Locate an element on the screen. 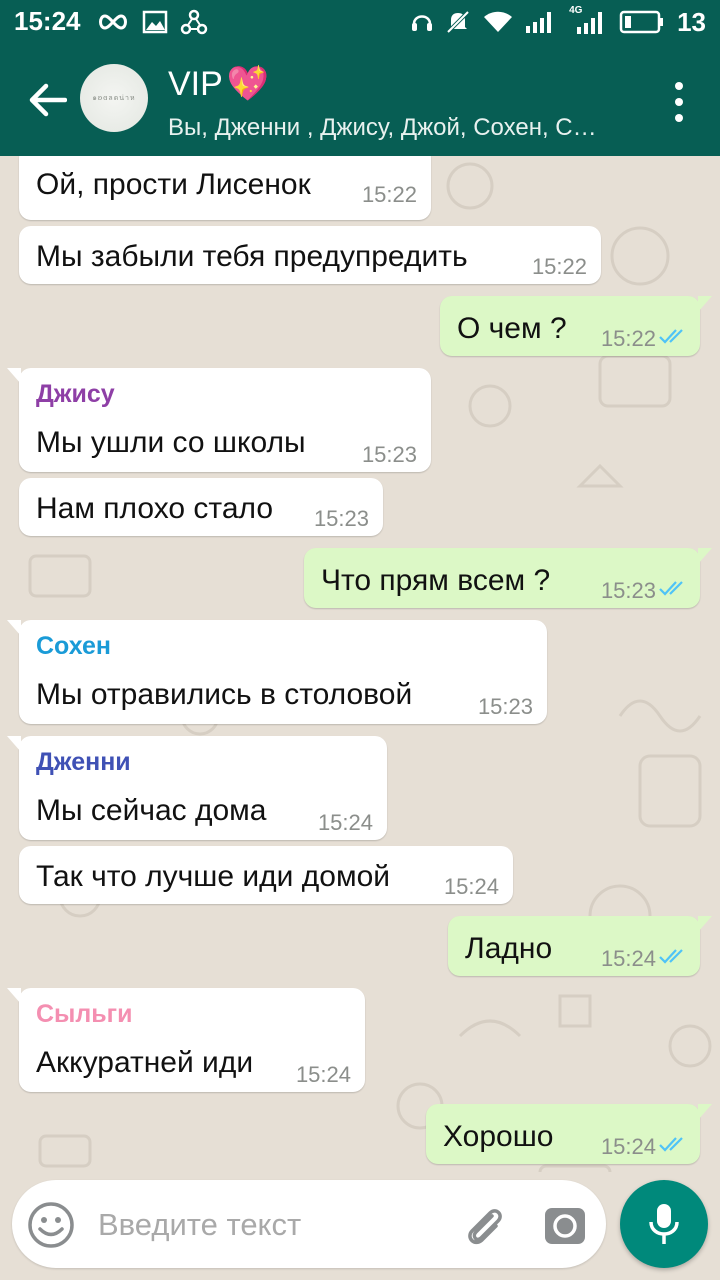 Image resolution: width=720 pixels, height=1280 pixels. message-bubble-outgoing: Ладно 15:24 is located at coordinates (580, 946).